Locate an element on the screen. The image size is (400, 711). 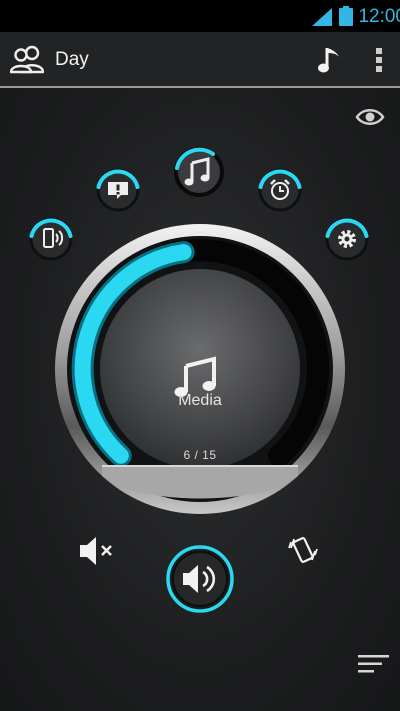
battery-icon is located at coordinates (346, 16).